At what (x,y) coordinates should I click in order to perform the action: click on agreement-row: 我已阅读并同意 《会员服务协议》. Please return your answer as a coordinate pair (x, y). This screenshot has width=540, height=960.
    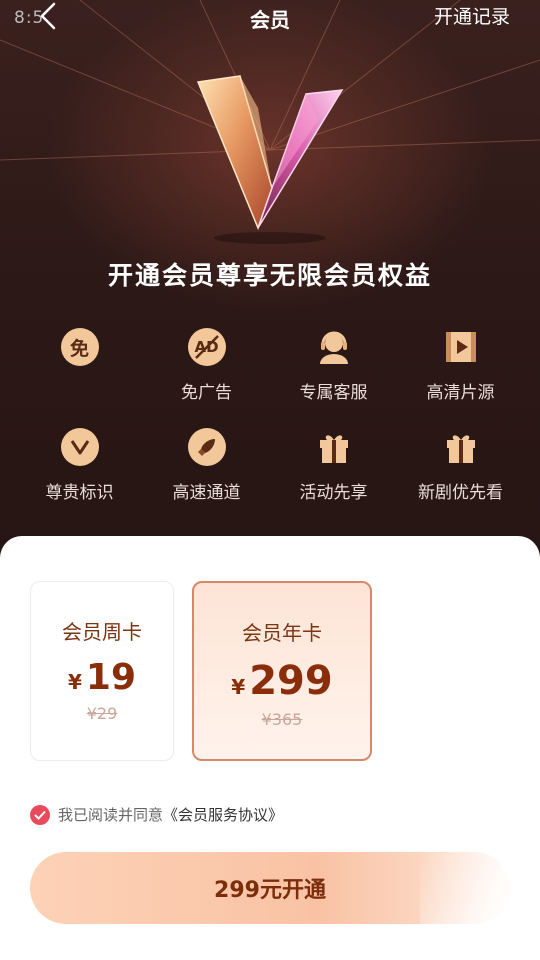
    Looking at the image, I should click on (156, 814).